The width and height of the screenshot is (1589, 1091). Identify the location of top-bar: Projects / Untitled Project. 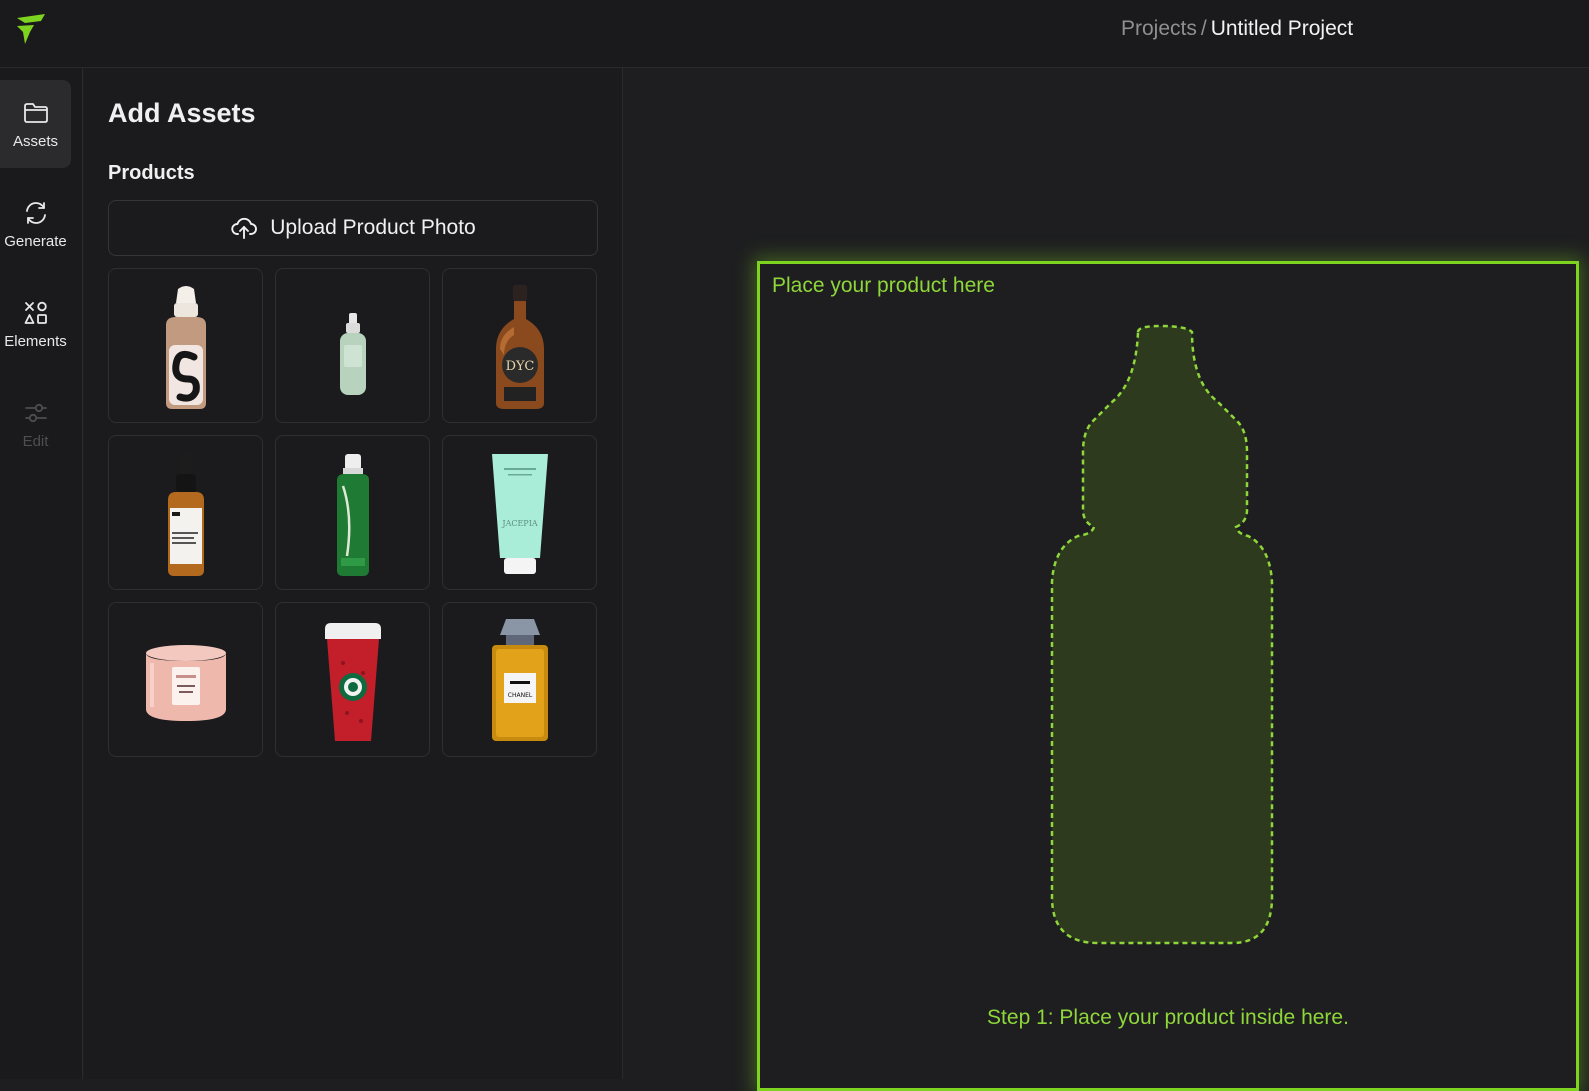
(794, 34).